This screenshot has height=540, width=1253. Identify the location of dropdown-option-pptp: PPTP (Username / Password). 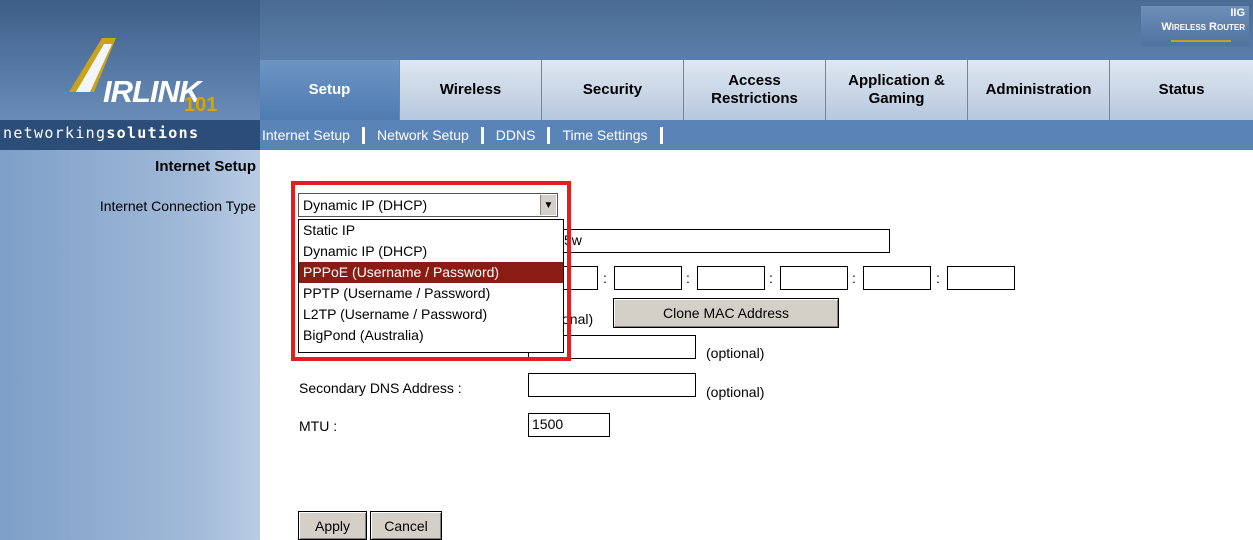
(431, 293).